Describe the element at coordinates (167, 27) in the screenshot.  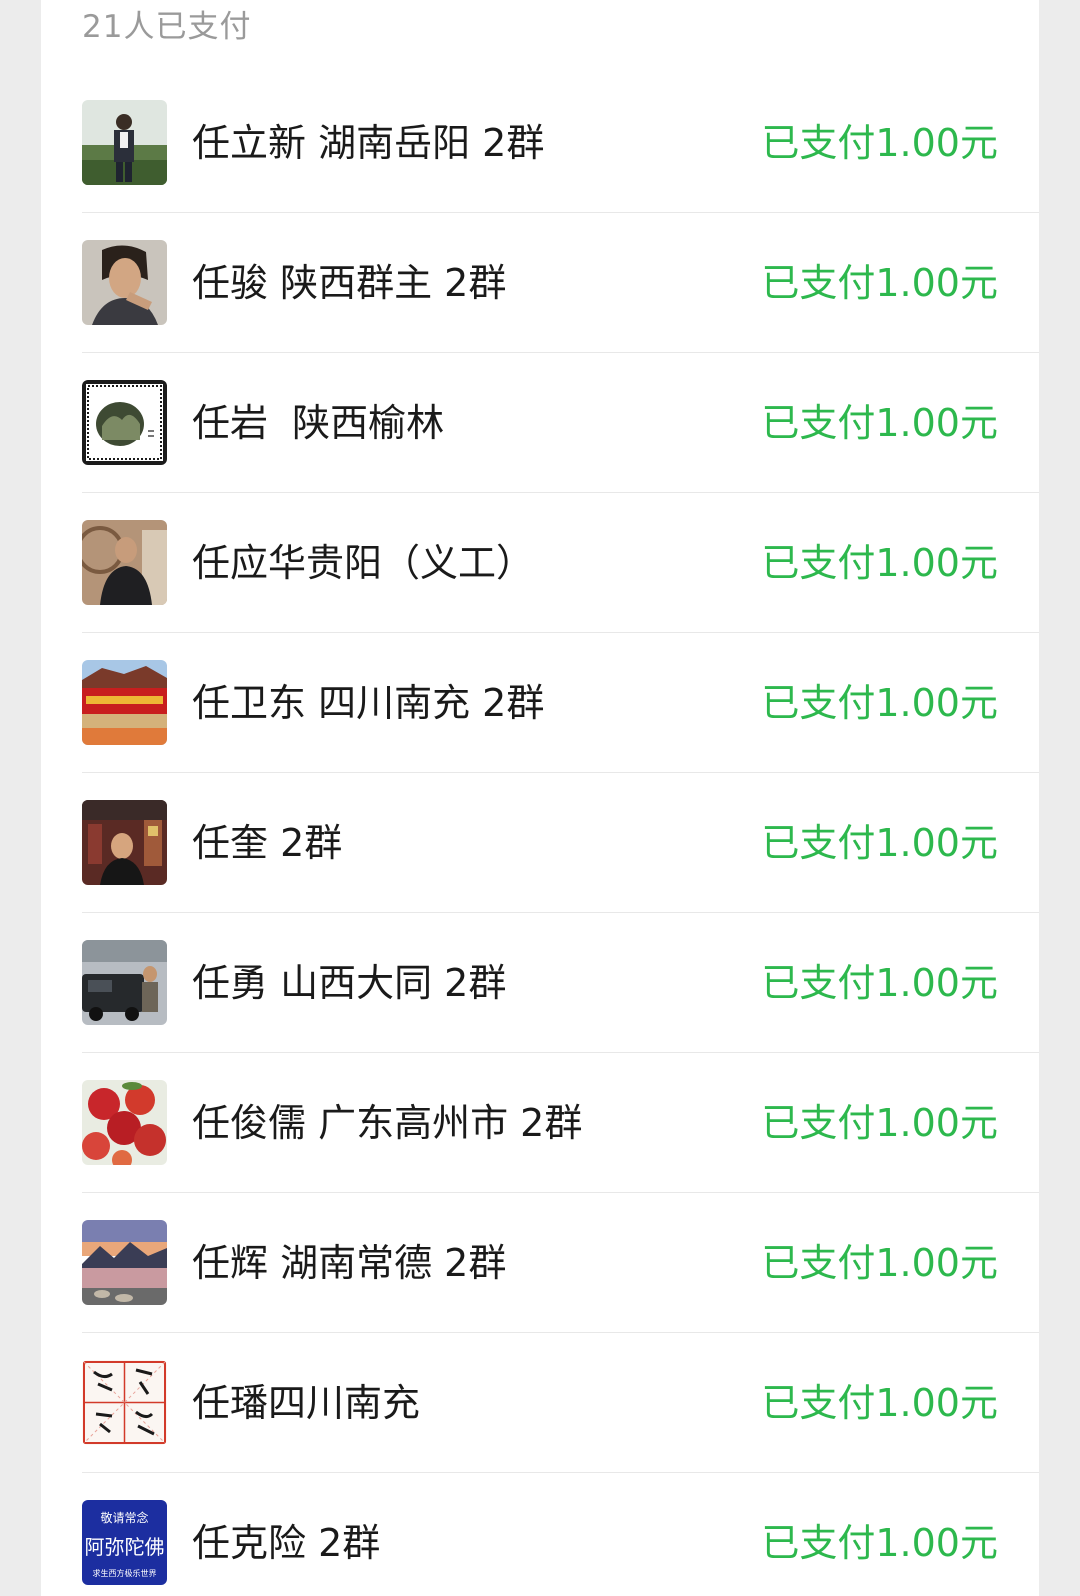
I see `paid-count-header: 21人已支付` at that location.